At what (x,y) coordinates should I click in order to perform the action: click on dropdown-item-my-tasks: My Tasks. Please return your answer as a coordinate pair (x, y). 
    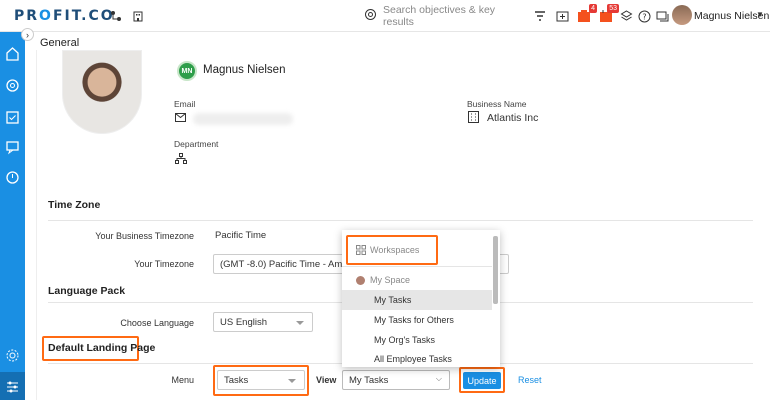
    Looking at the image, I should click on (417, 300).